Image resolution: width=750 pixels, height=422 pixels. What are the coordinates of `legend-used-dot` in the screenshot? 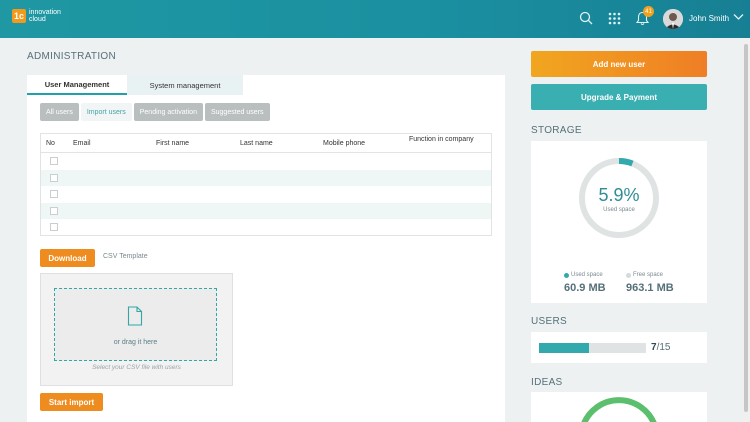 It's located at (566, 275).